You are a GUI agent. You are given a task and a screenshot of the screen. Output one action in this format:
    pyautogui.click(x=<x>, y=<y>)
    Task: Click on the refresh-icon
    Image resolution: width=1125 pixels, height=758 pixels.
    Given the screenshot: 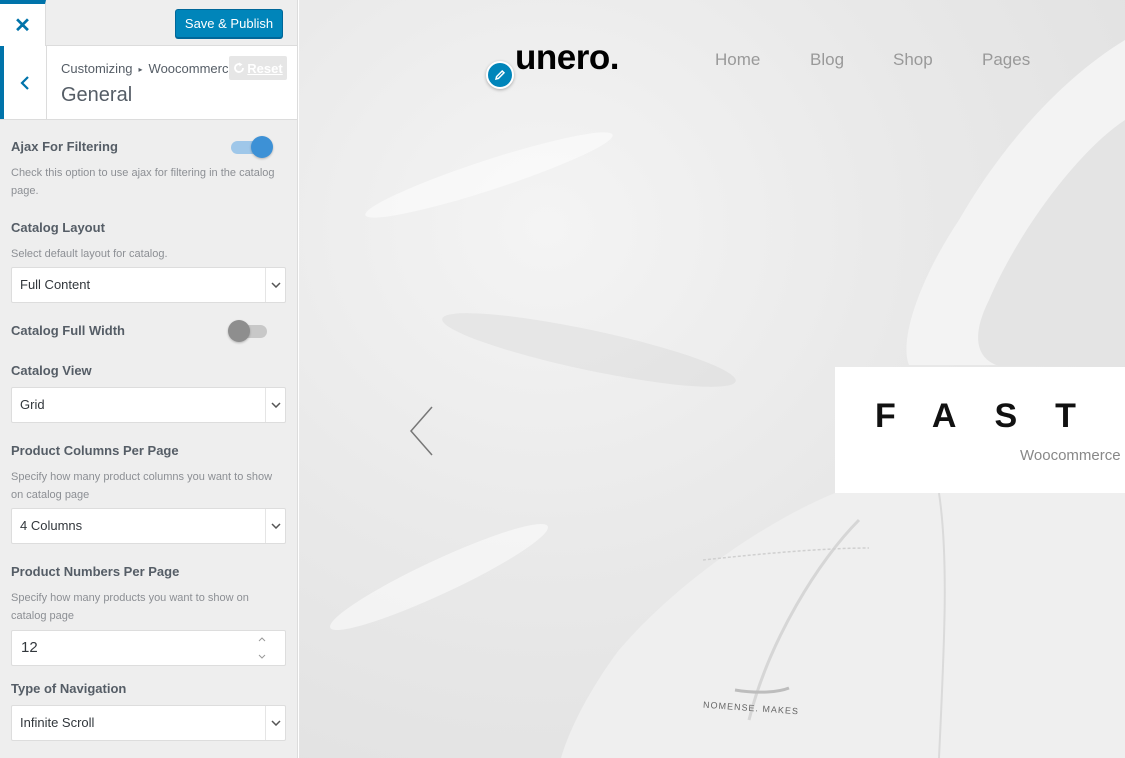 What is the action you would take?
    pyautogui.click(x=239, y=67)
    